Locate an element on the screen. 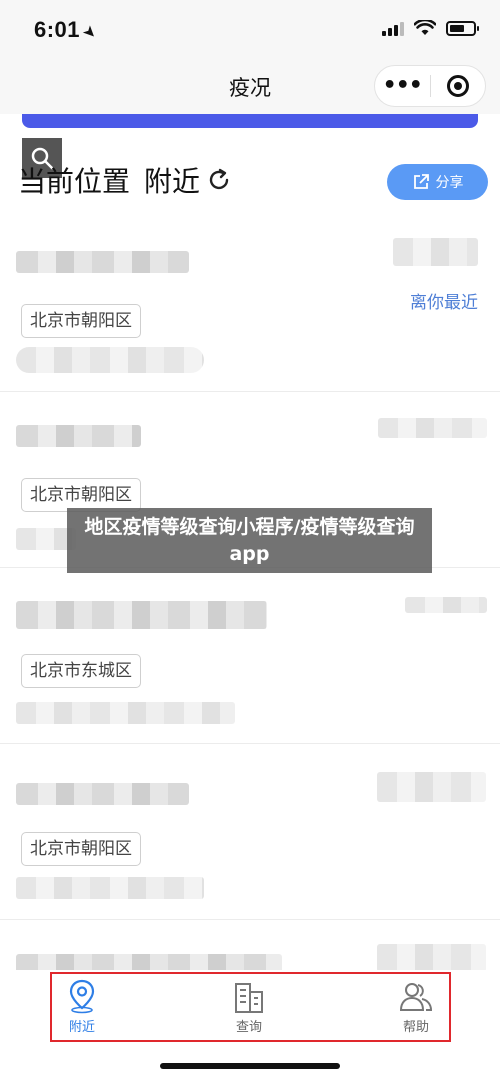 This screenshot has height=1082, width=500. building-icon is located at coordinates (249, 998).